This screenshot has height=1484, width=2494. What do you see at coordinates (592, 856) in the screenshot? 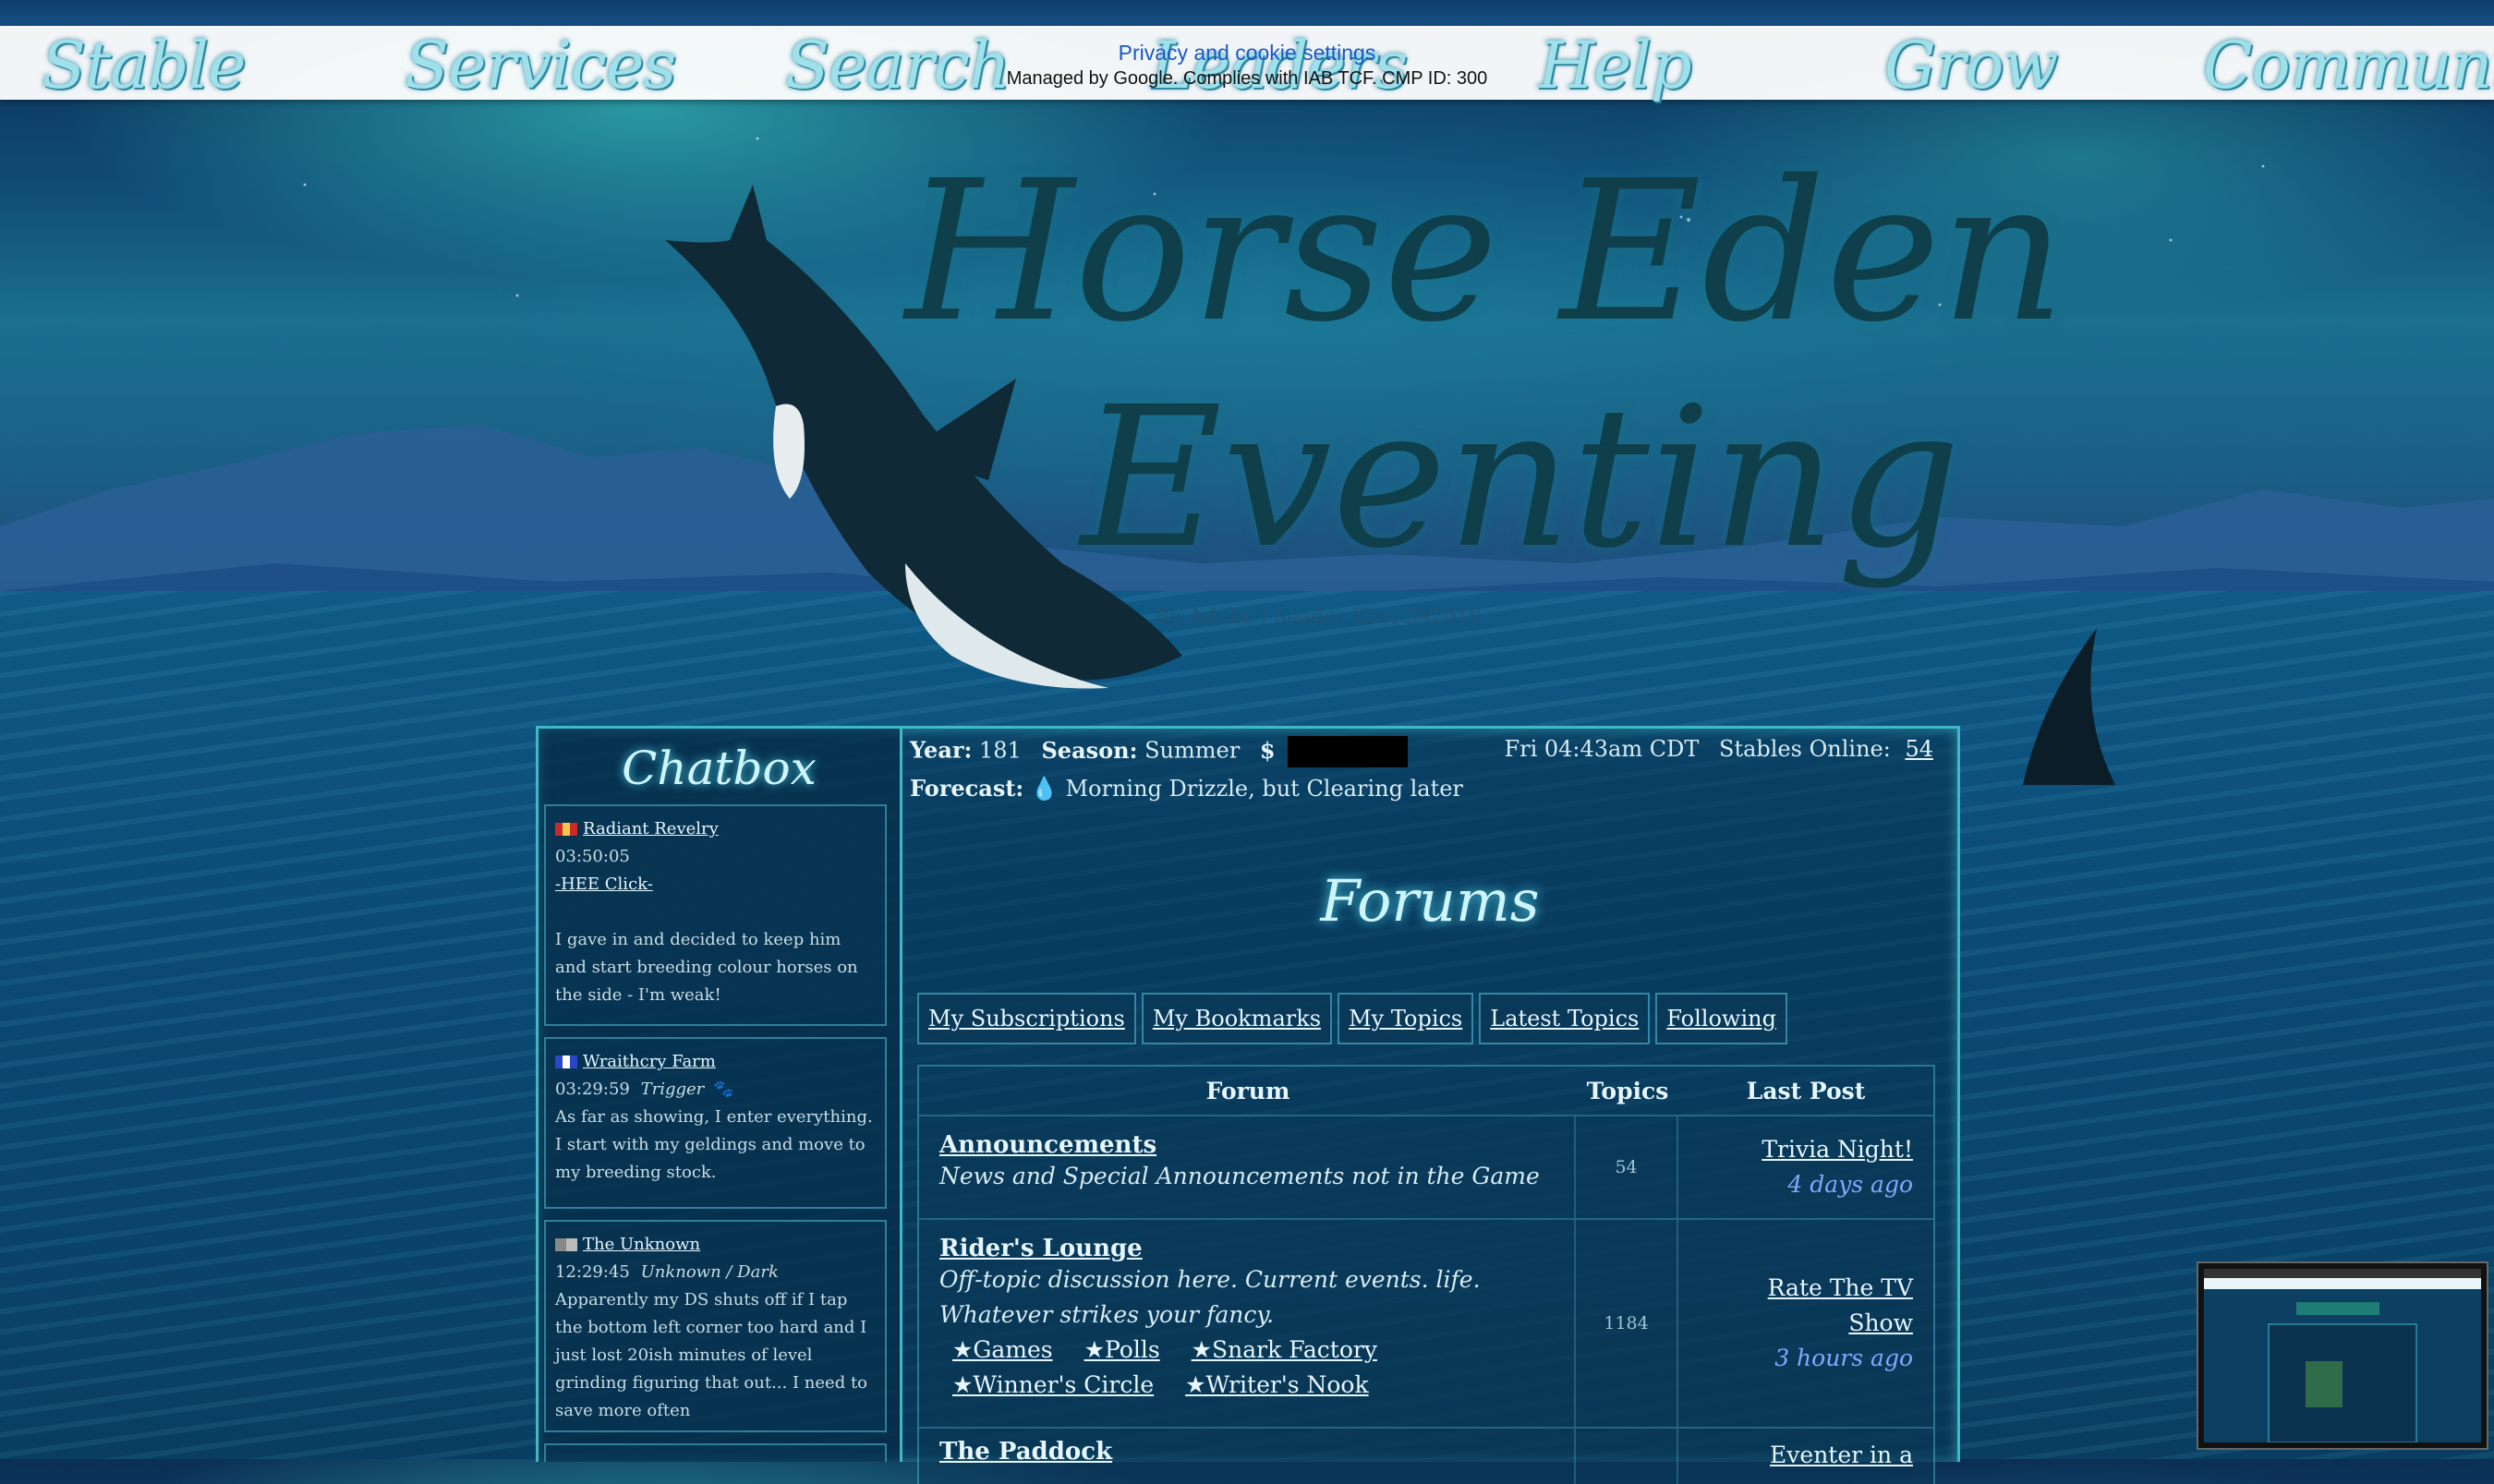
I see `chat-time: 03:50:05` at bounding box center [592, 856].